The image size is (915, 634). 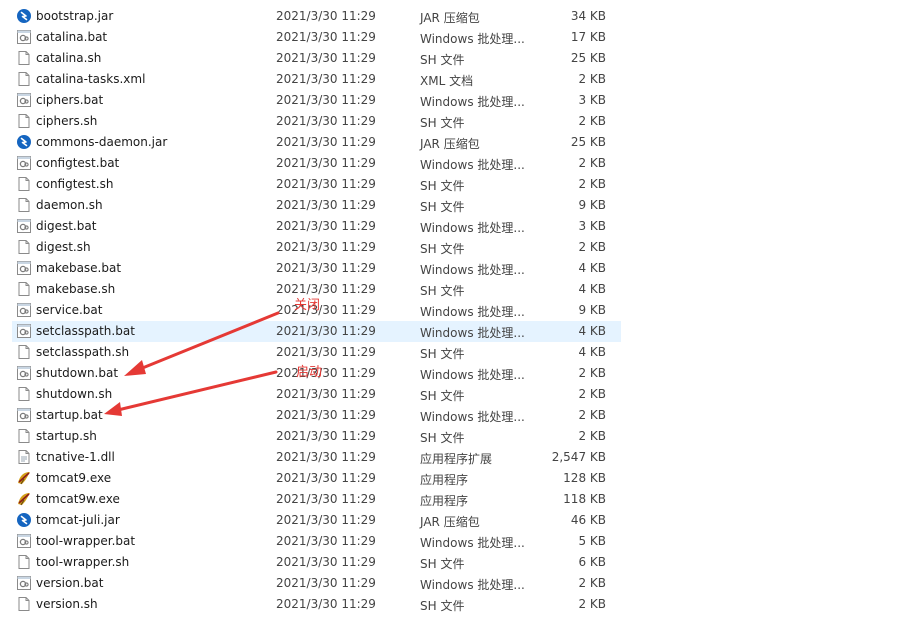 I want to click on file-name: makebase.sh, so click(x=76, y=289).